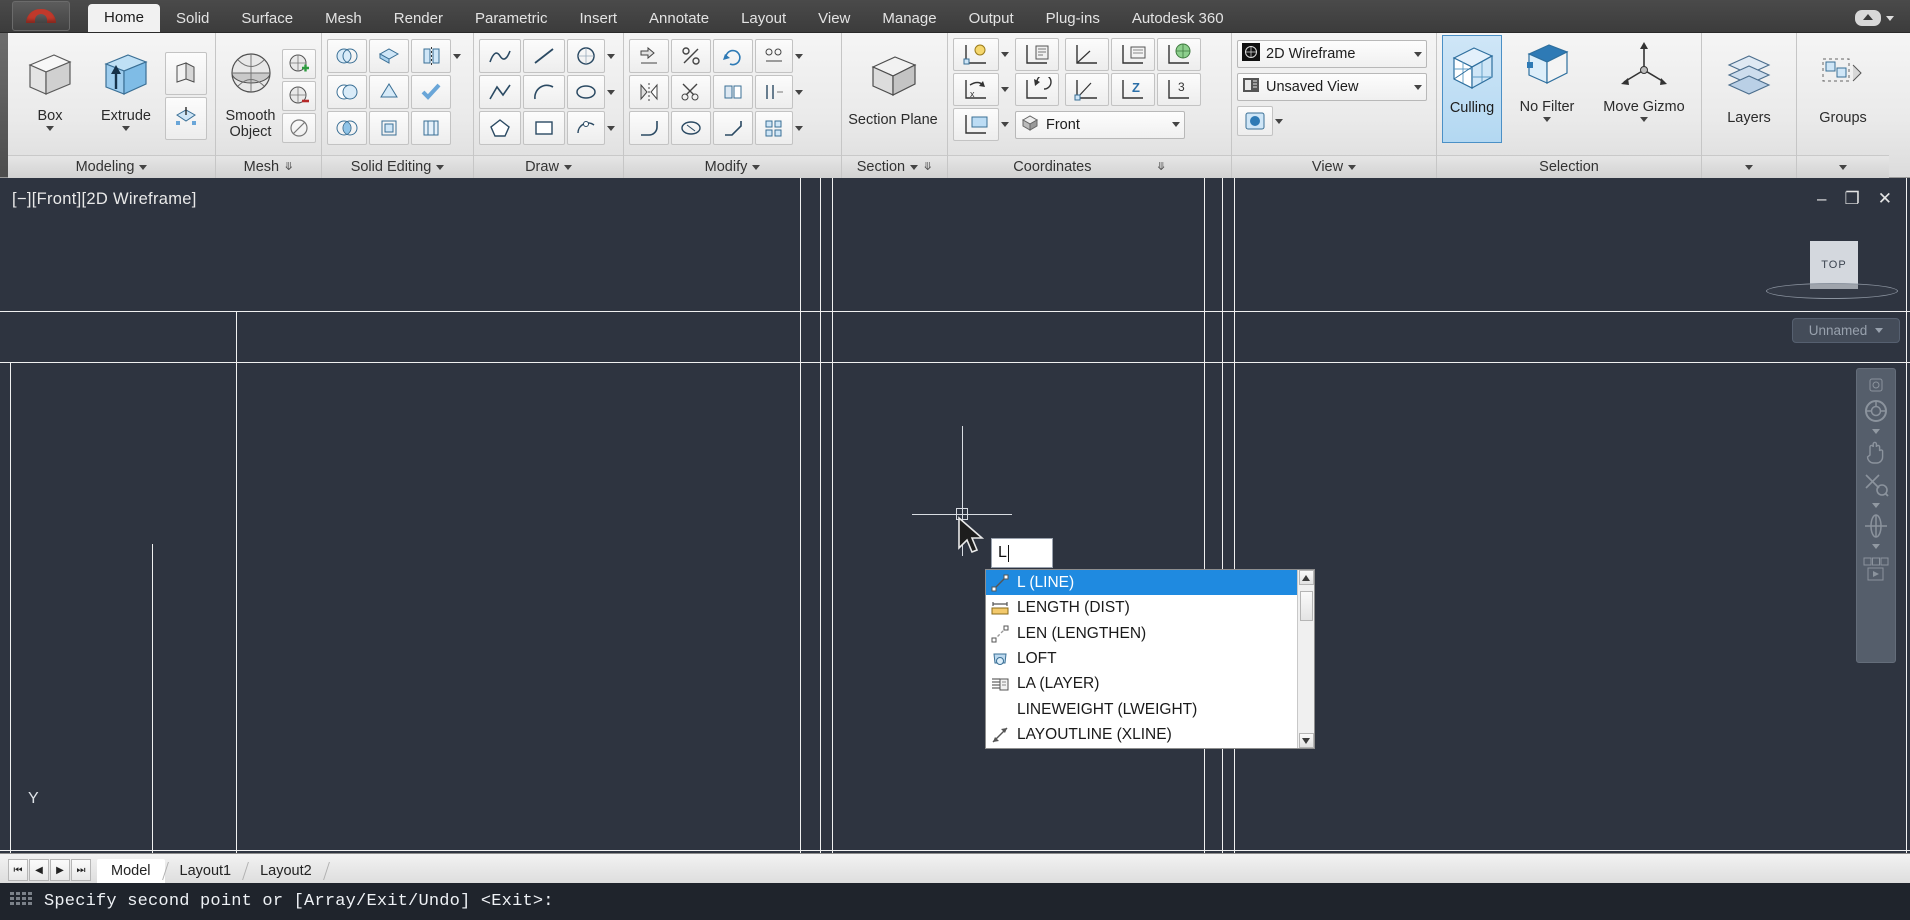 This screenshot has width=1910, height=920. Describe the element at coordinates (774, 92) in the screenshot. I see `offset-button` at that location.